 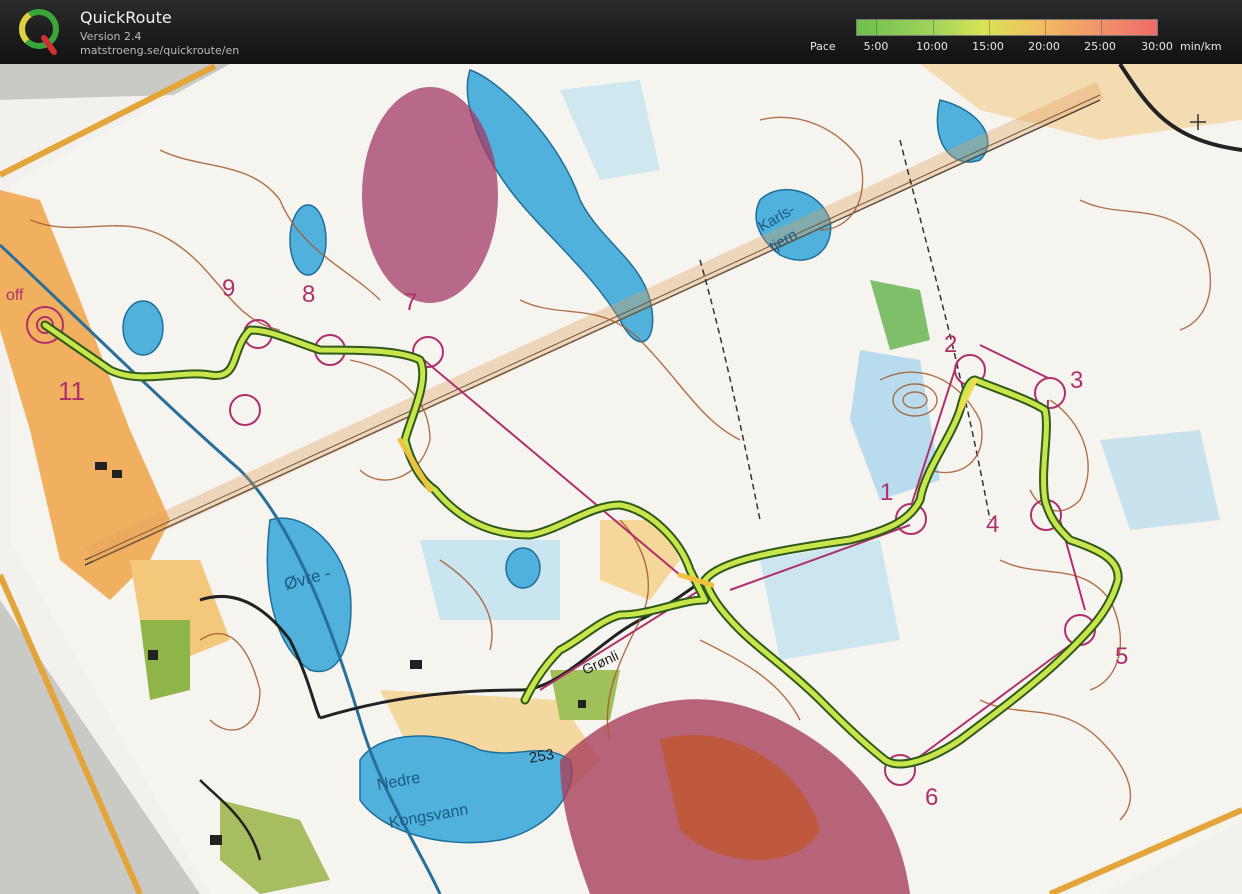 What do you see at coordinates (430, 195) in the screenshot?
I see `out-of-bounds-north` at bounding box center [430, 195].